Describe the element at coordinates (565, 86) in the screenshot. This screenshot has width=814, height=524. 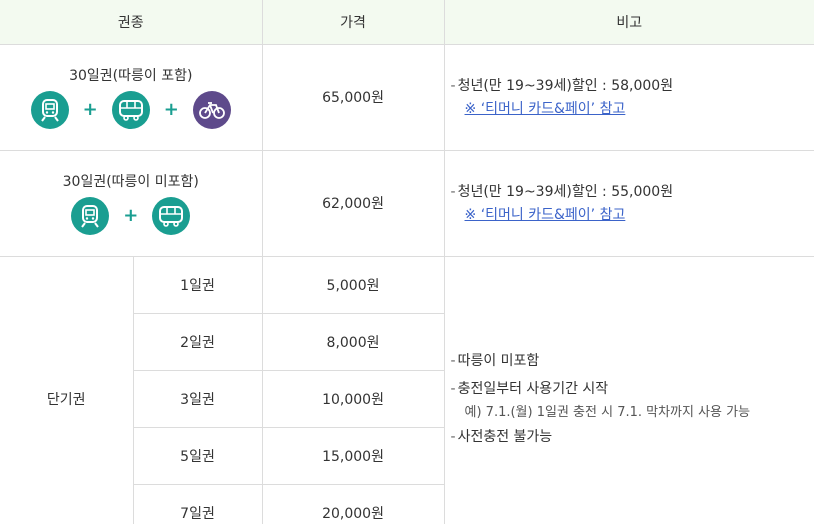
I see `youth-discount-text: 청년(만 19~39세)할인 : 58,000원` at that location.